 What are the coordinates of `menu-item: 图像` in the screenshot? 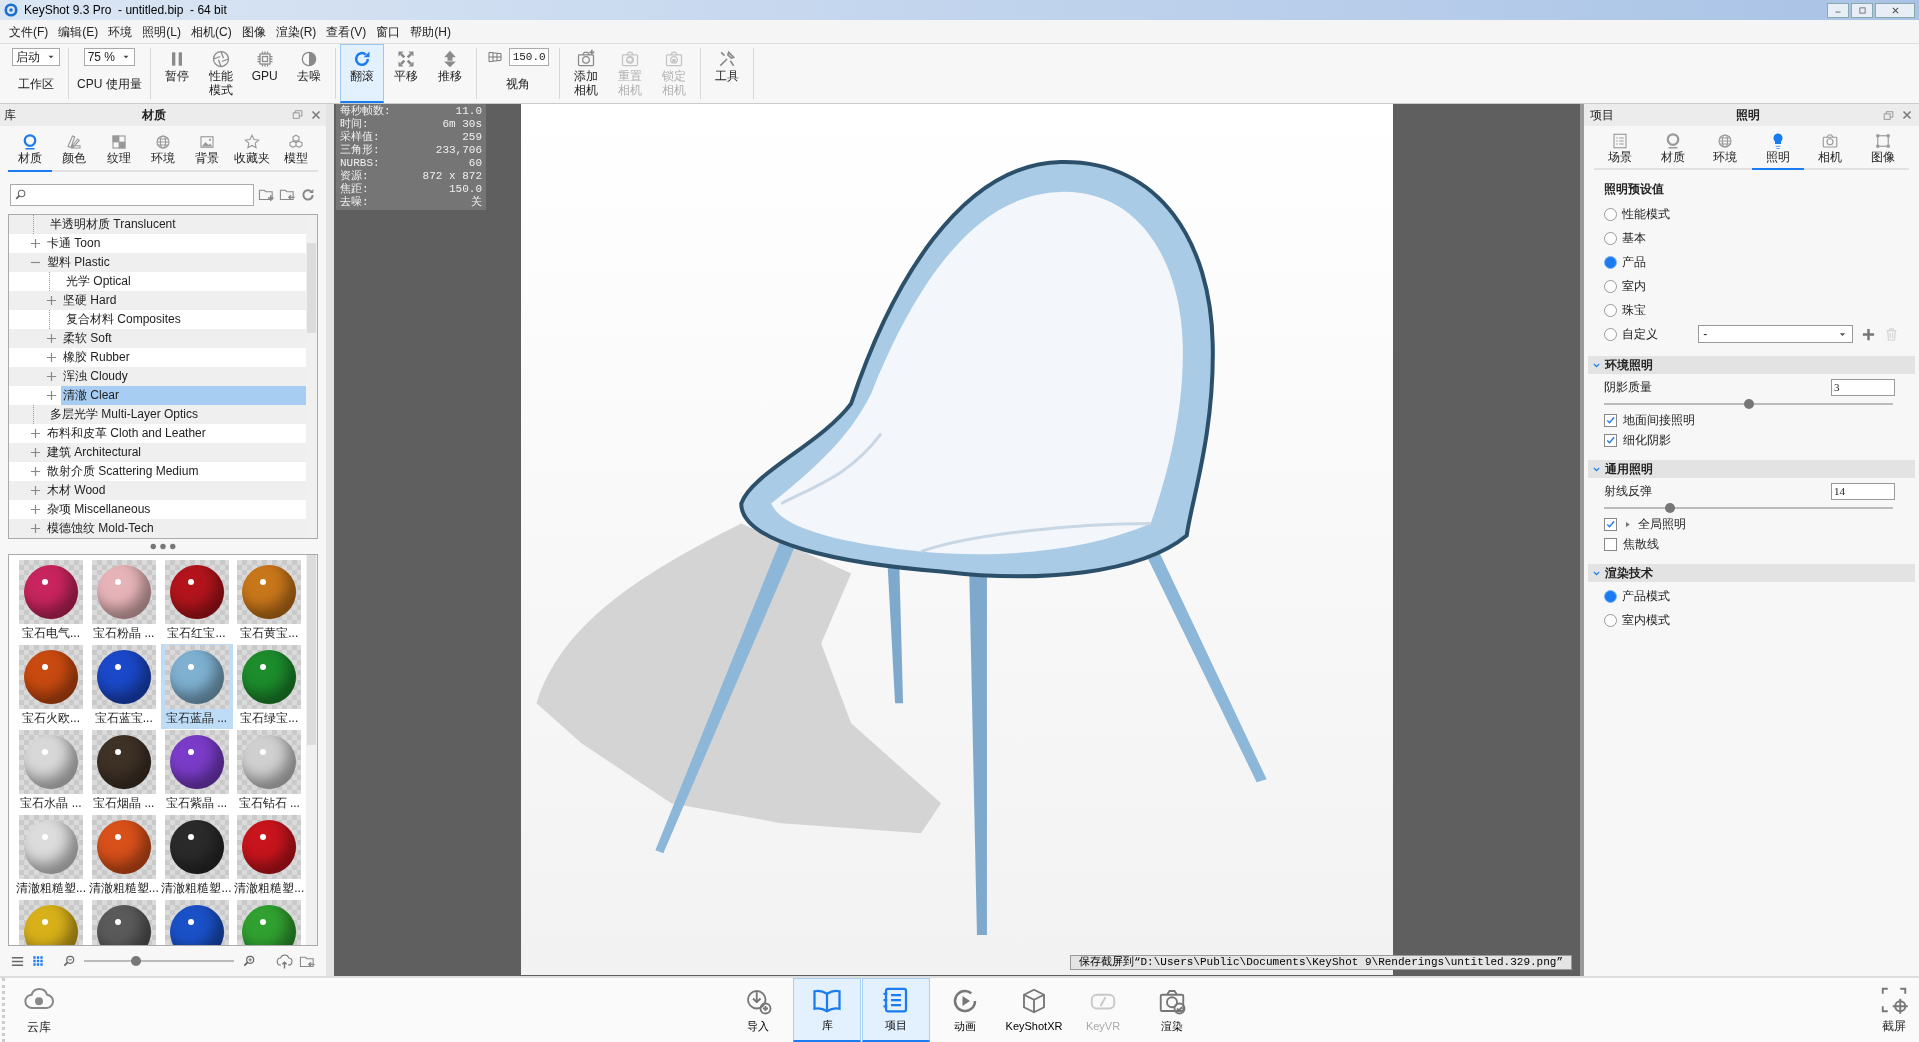 It's located at (253, 31).